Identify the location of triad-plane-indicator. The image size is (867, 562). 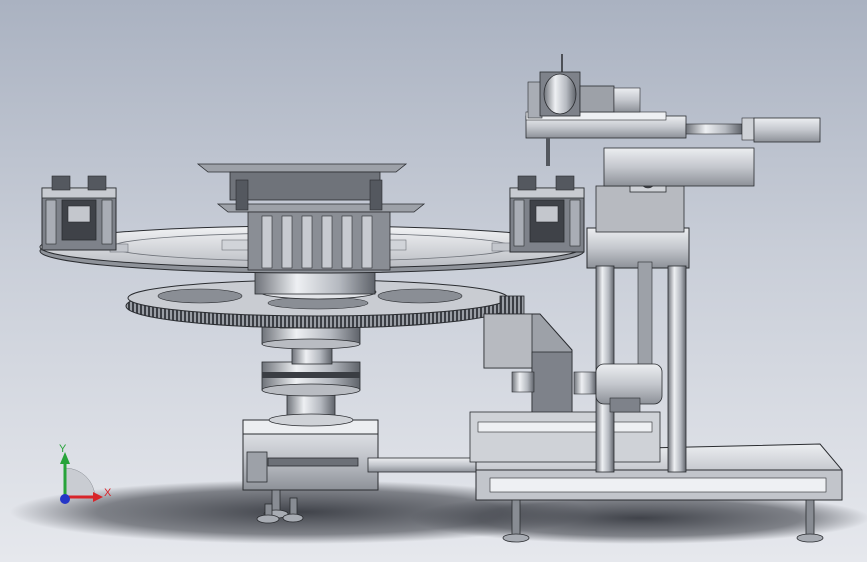
(80, 482).